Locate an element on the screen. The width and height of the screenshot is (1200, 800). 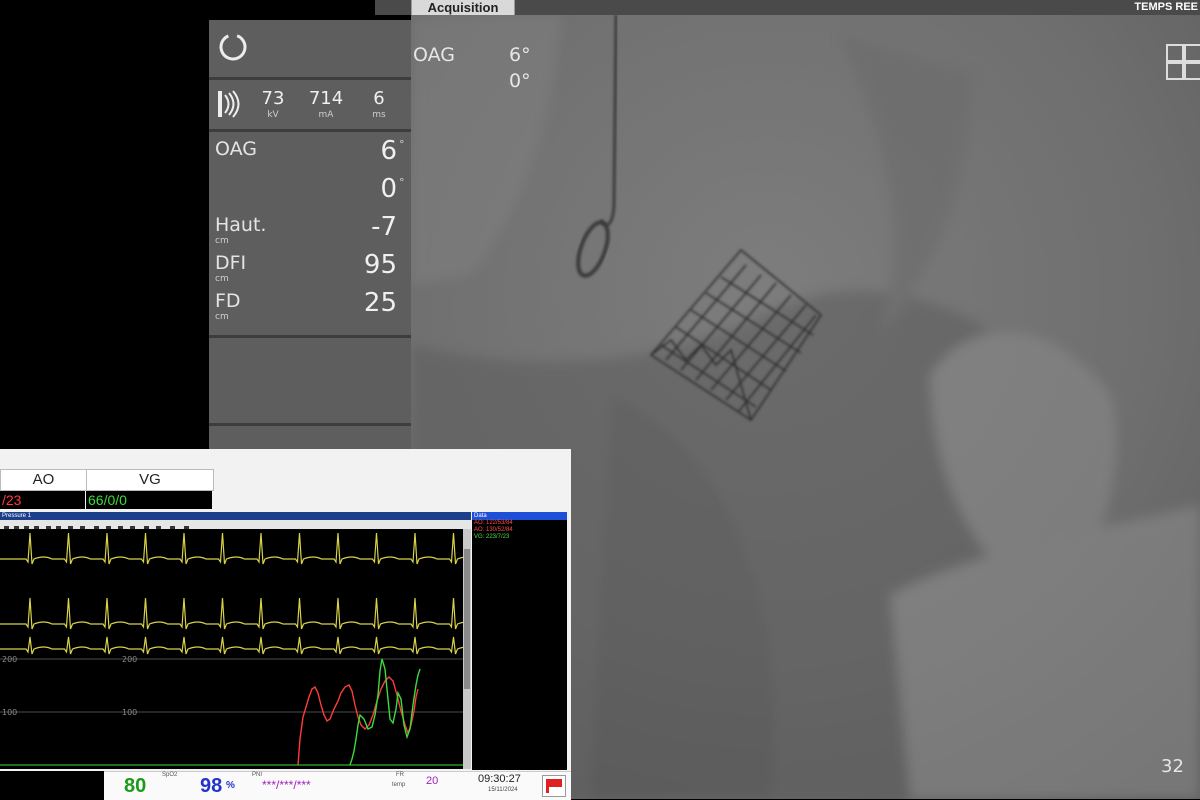
geom-label-fd: FD is located at coordinates (228, 301).